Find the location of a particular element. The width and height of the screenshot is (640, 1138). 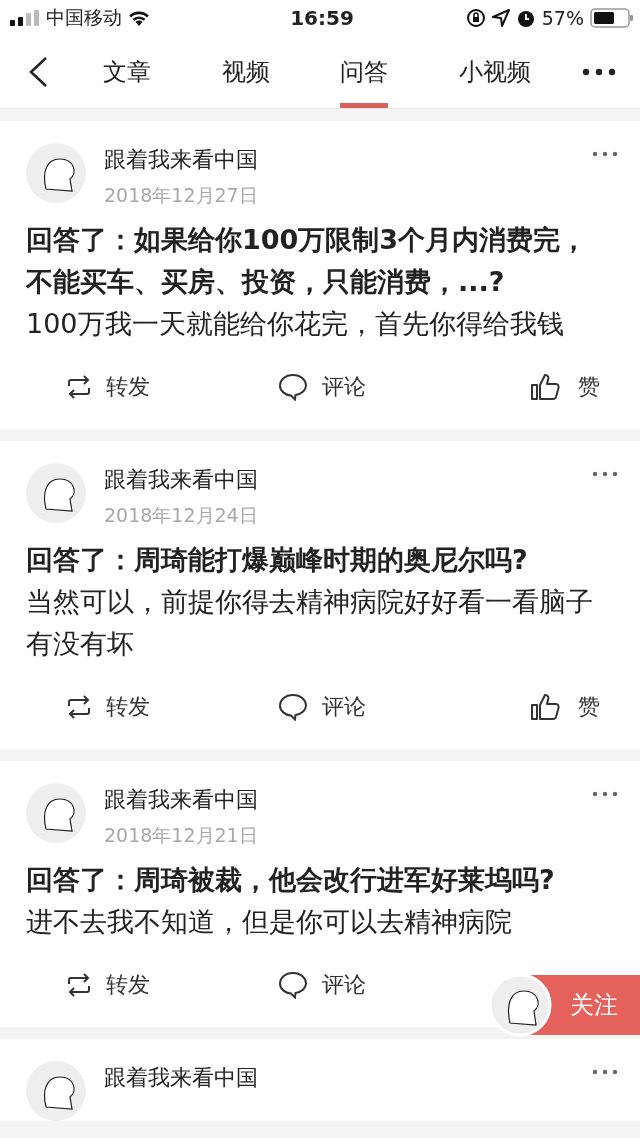

battery-percent: 57% is located at coordinates (562, 18).